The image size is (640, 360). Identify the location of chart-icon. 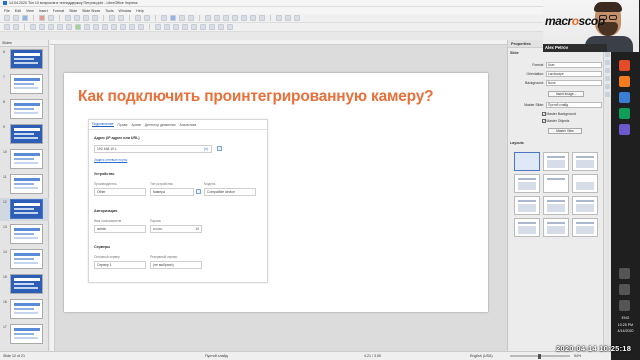
(235, 18).